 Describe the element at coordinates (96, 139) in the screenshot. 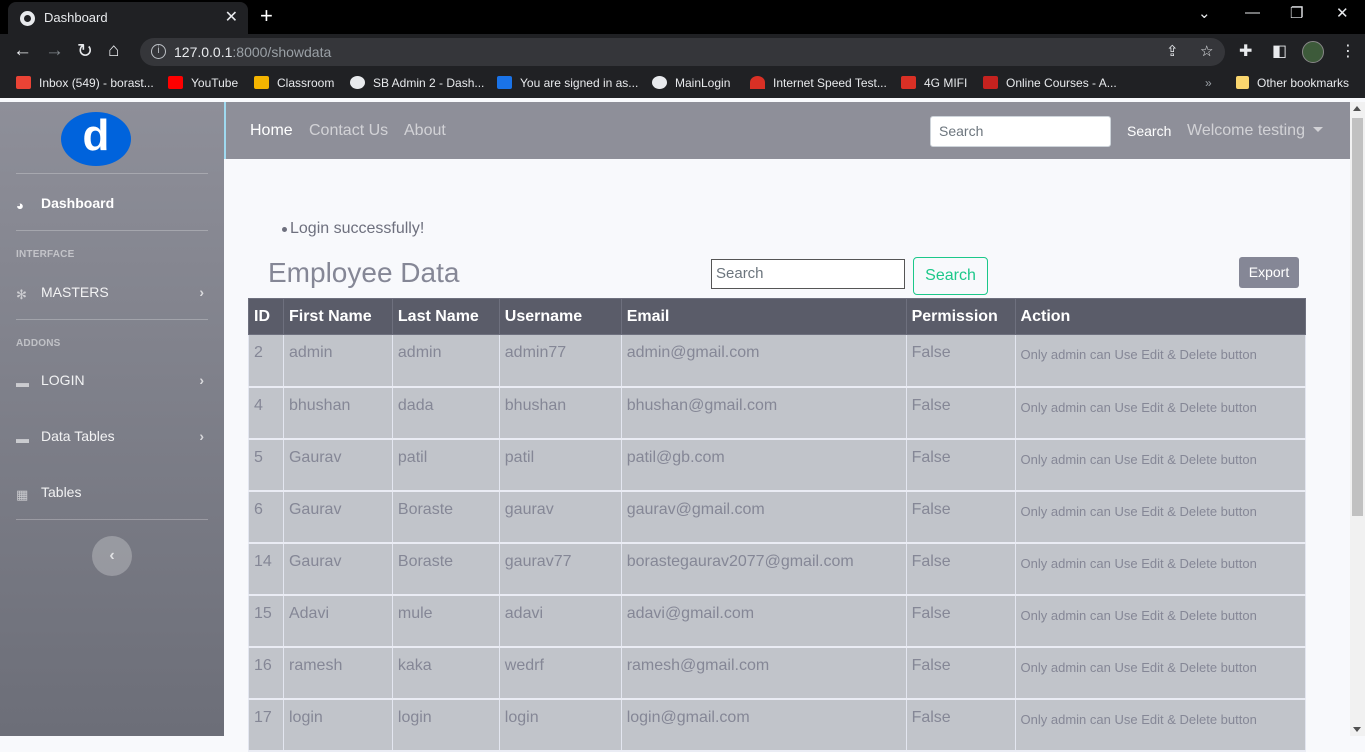

I see `brand-logo: d` at that location.